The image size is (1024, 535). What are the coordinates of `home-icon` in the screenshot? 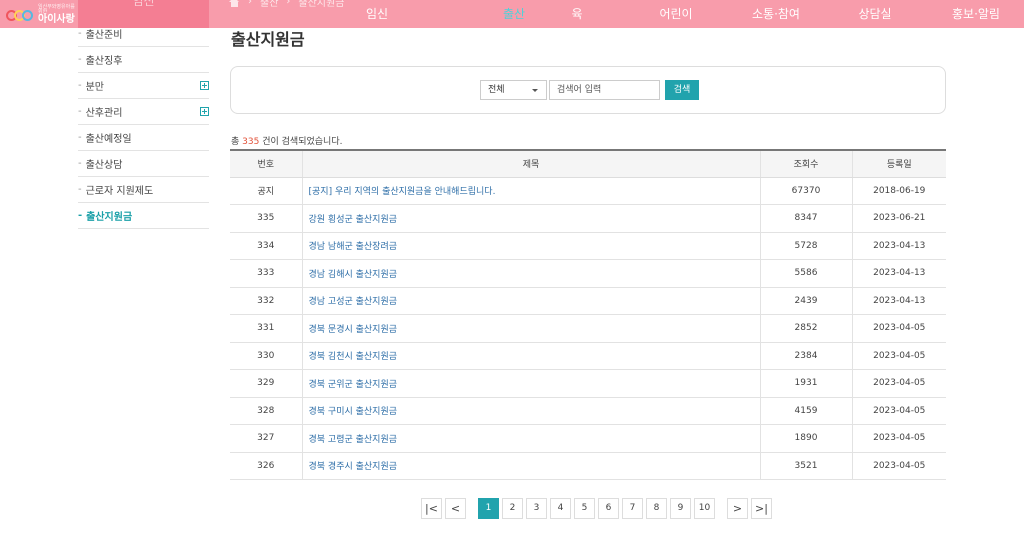 It's located at (234, 3).